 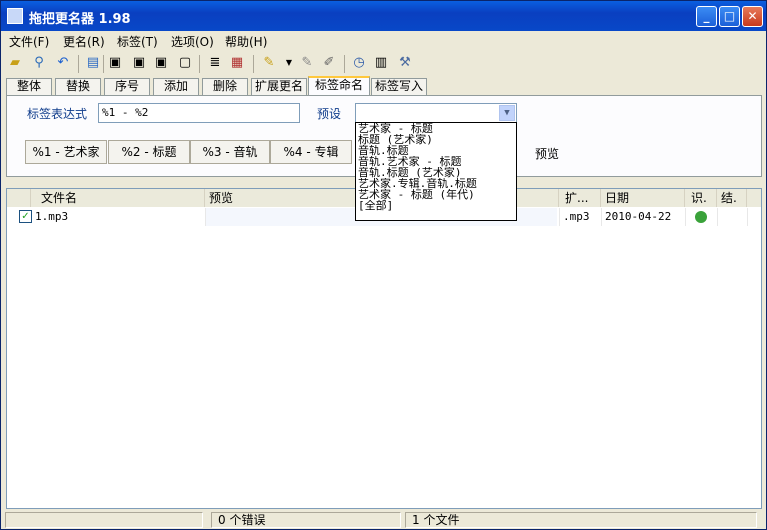 What do you see at coordinates (754, 198) in the screenshot?
I see `column-header-filler` at bounding box center [754, 198].